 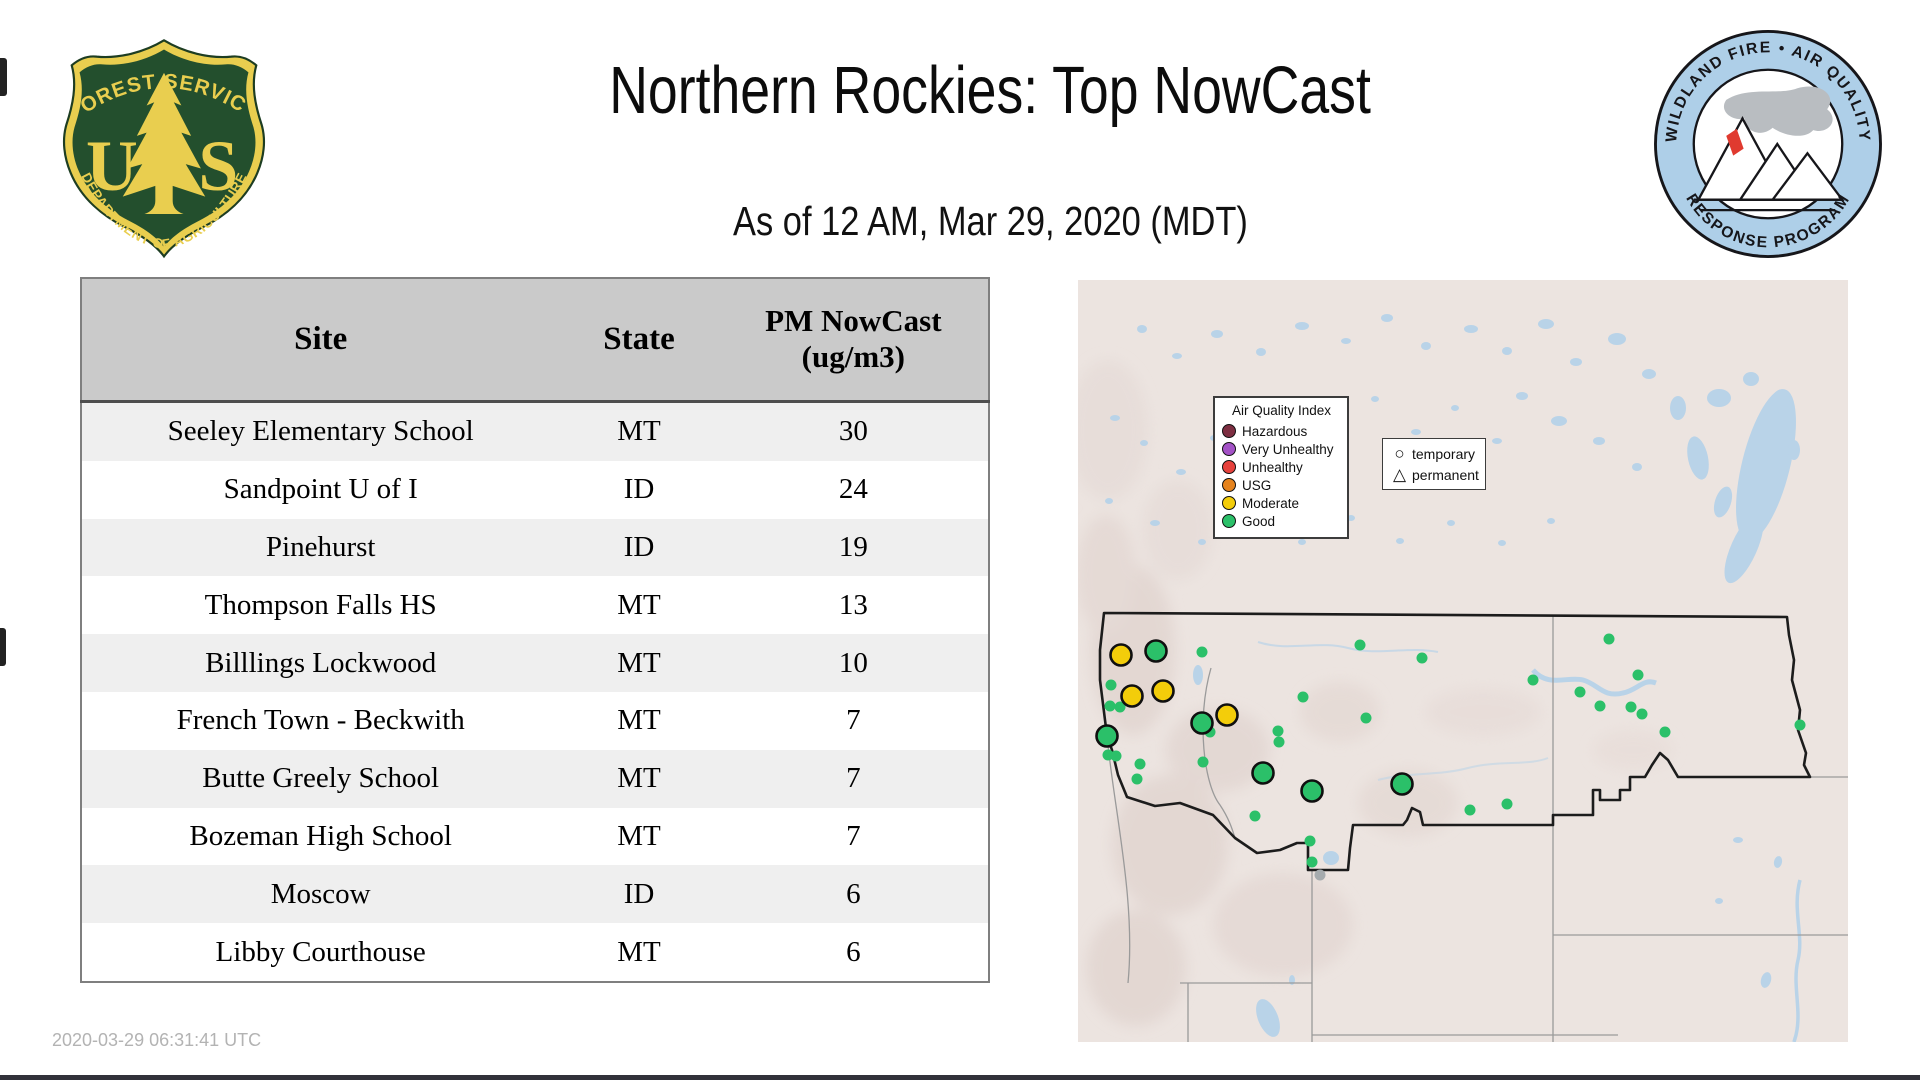 I want to click on table-row: Sandpoint U of I ID 24, so click(x=535, y=489).